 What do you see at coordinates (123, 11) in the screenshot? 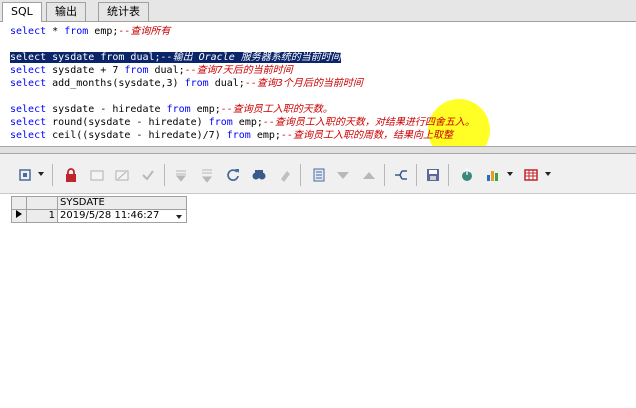
I see `tab-statistics: 统计表` at bounding box center [123, 11].